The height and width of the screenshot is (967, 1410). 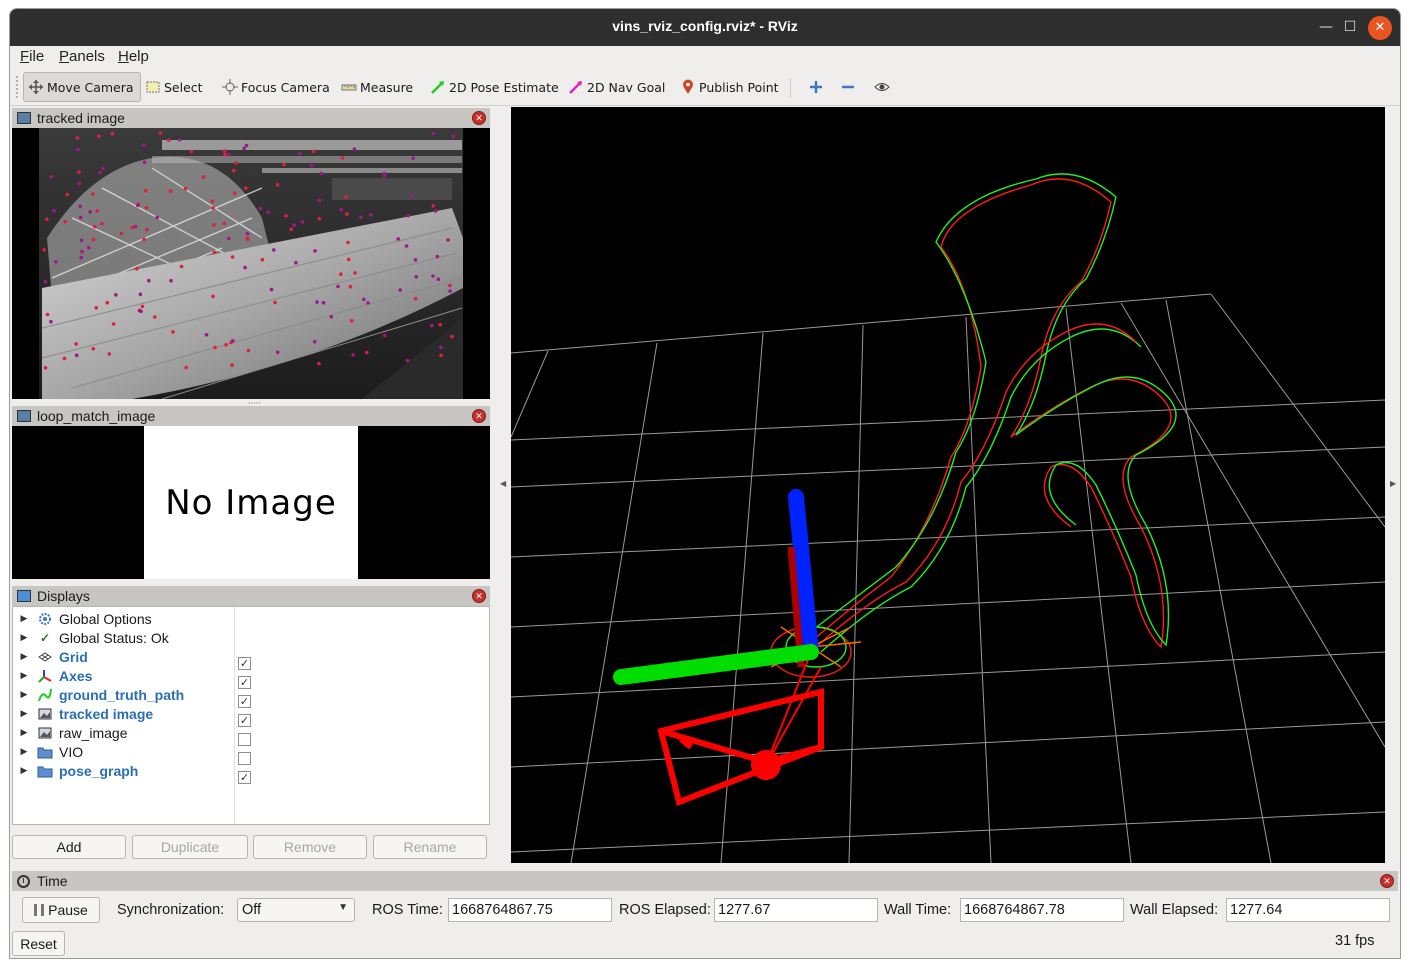 I want to click on menu-file: File, so click(x=32, y=56).